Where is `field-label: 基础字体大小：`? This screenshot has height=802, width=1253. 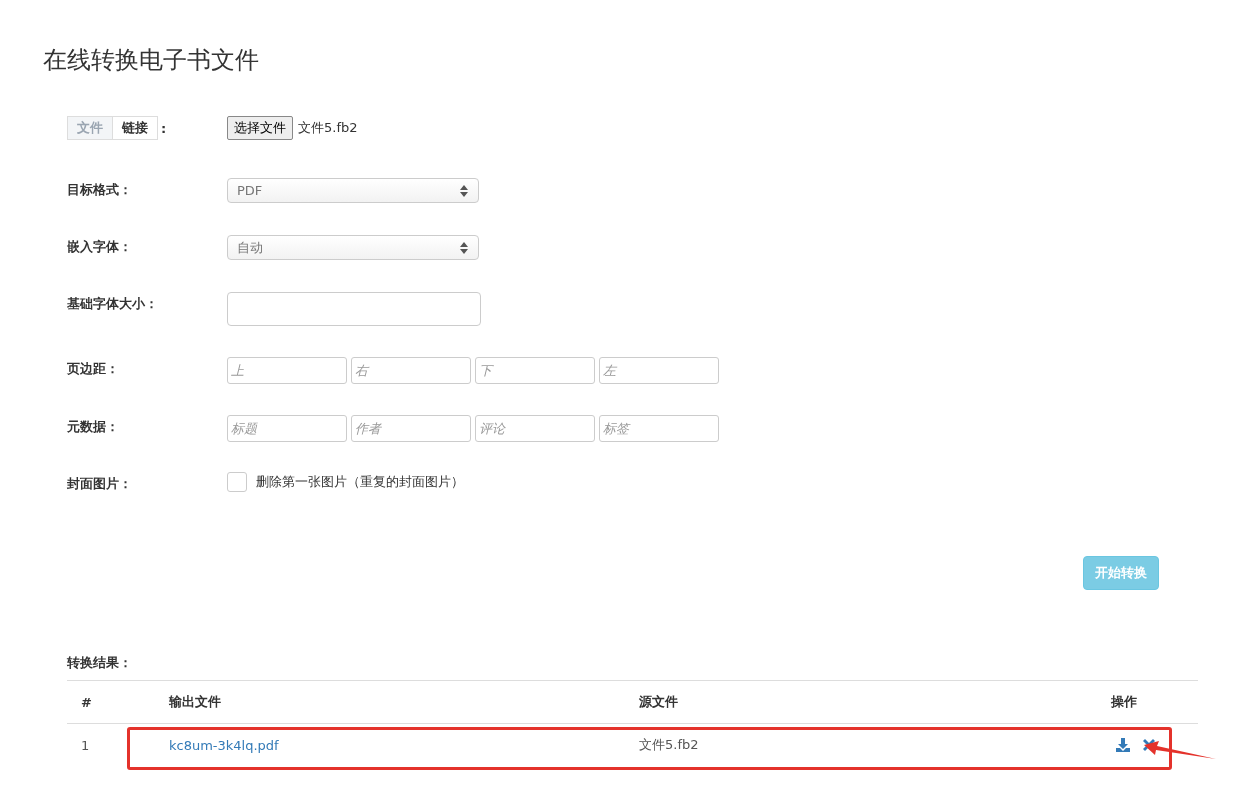 field-label: 基础字体大小： is located at coordinates (113, 304).